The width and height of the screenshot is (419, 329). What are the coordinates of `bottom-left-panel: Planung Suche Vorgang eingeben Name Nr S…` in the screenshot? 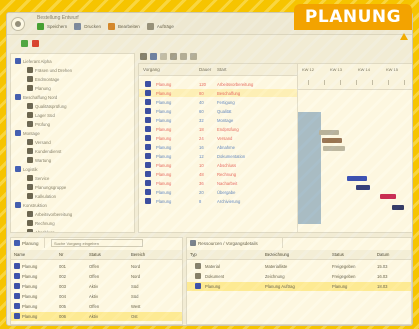 It's located at (96, 281).